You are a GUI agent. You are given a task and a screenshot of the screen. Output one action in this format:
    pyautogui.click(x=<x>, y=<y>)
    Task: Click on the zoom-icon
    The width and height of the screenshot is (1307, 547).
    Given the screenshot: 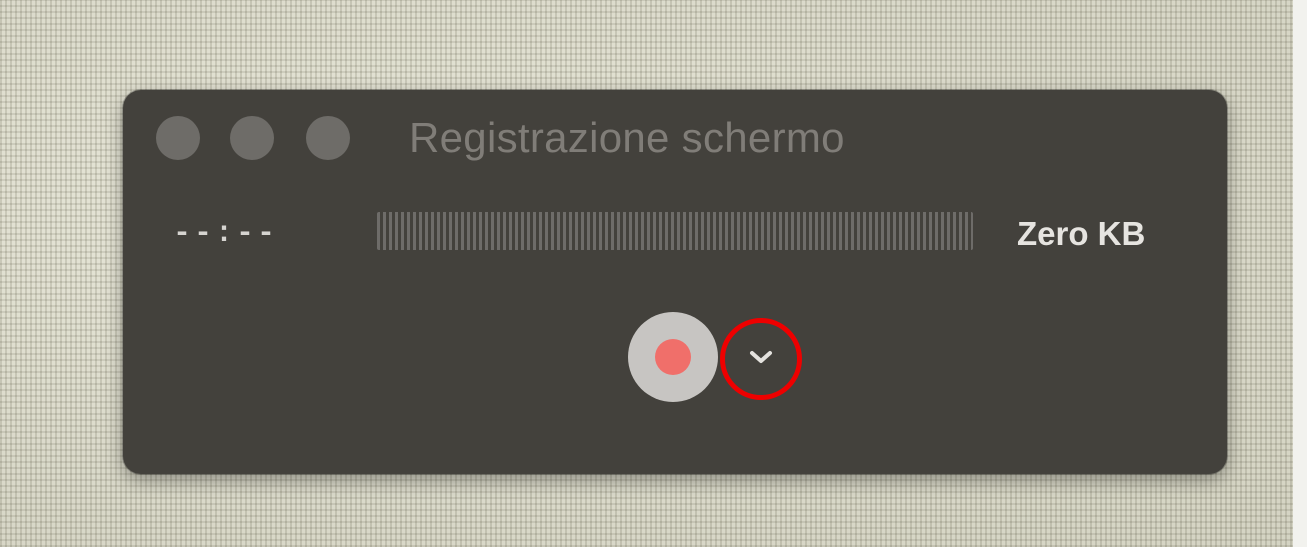 What is the action you would take?
    pyautogui.click(x=328, y=138)
    